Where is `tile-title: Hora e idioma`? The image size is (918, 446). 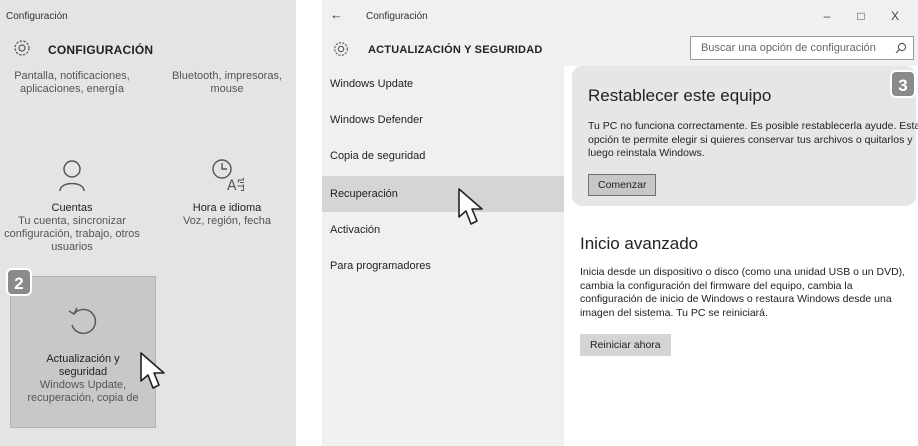
tile-title: Hora e idioma is located at coordinates (227, 208).